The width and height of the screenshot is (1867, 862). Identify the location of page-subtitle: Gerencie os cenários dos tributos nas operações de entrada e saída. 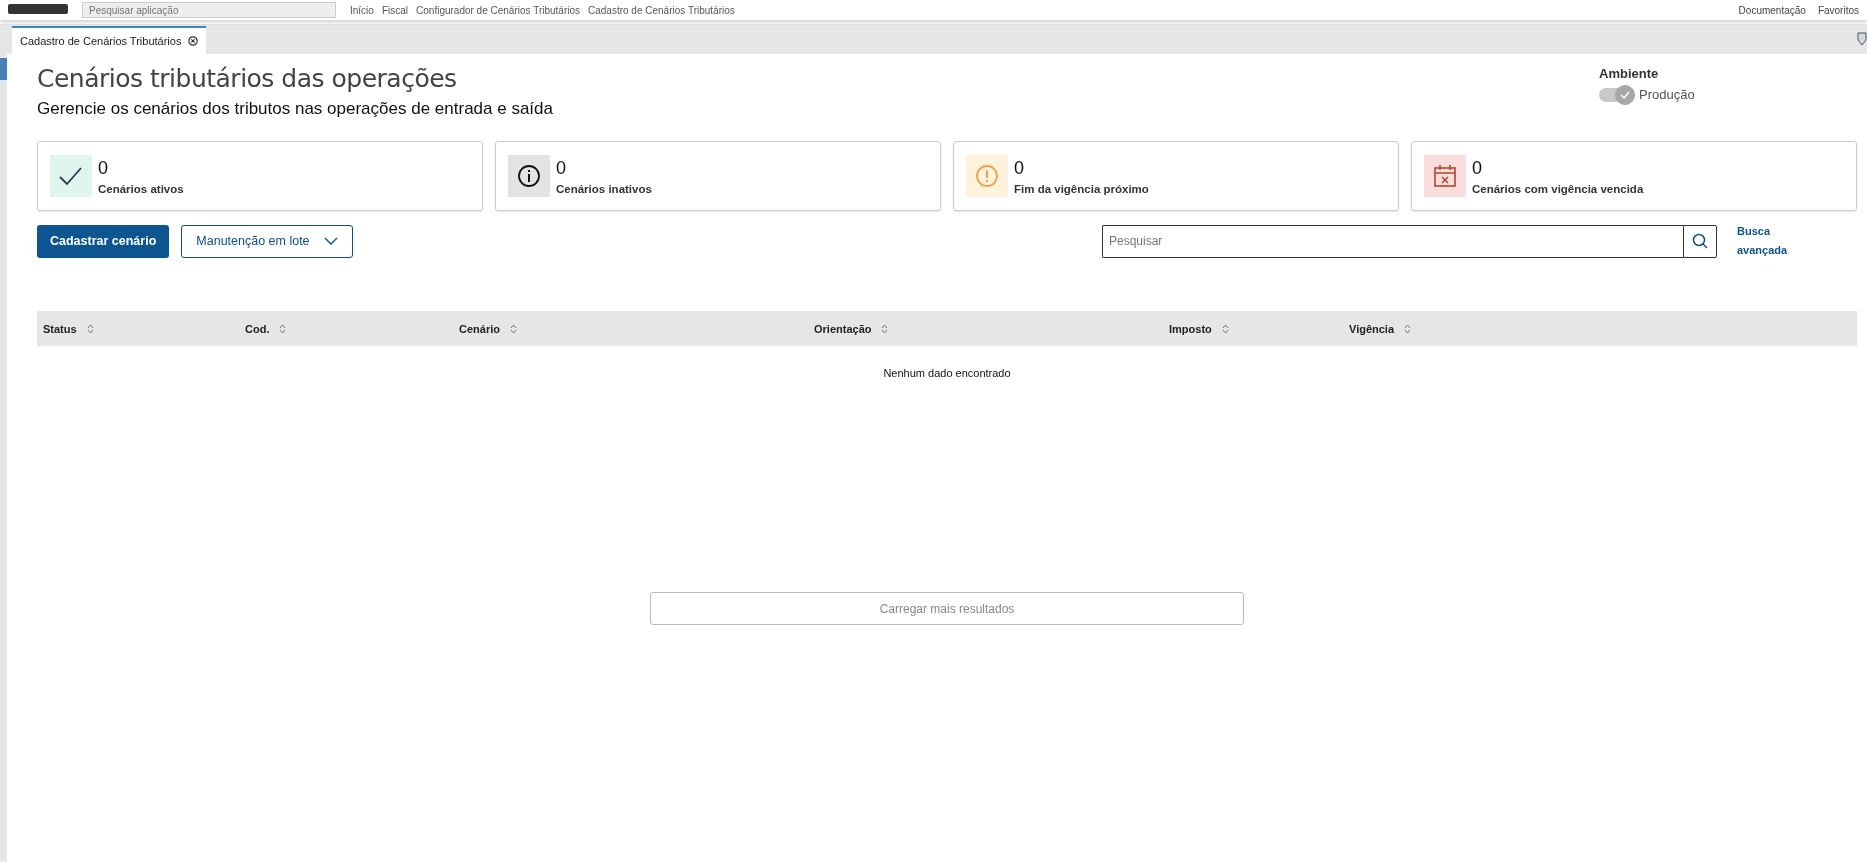
(295, 109).